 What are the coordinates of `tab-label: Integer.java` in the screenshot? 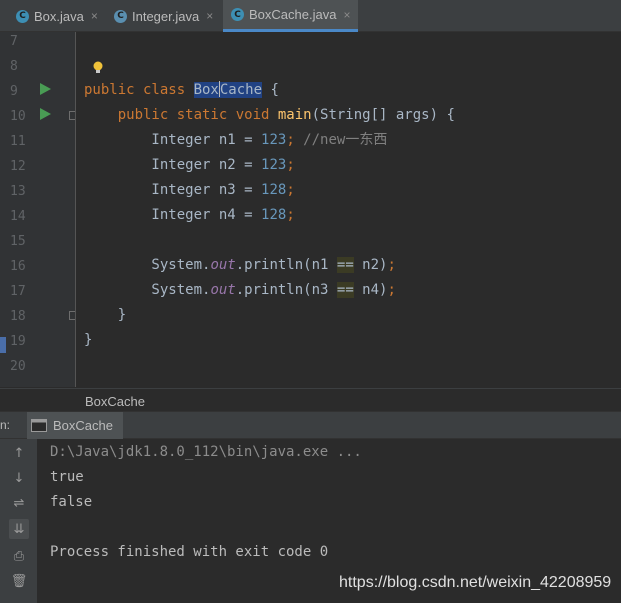 It's located at (166, 16).